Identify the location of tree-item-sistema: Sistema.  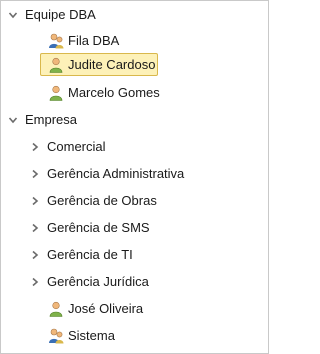
(134, 336).